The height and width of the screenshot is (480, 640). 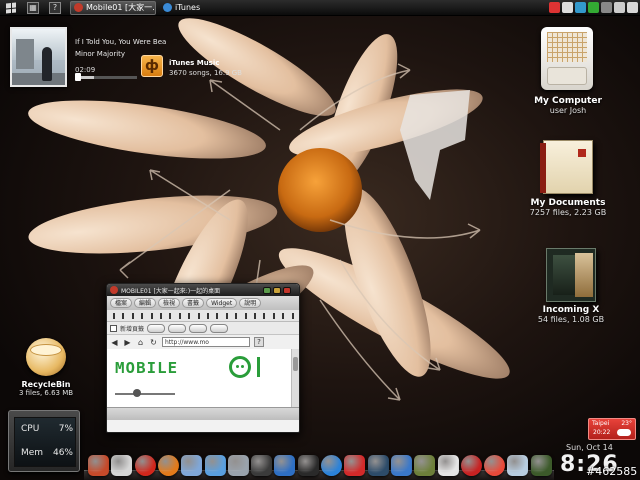 I want to click on now-playing-artist: Minor Majority, so click(x=100, y=54).